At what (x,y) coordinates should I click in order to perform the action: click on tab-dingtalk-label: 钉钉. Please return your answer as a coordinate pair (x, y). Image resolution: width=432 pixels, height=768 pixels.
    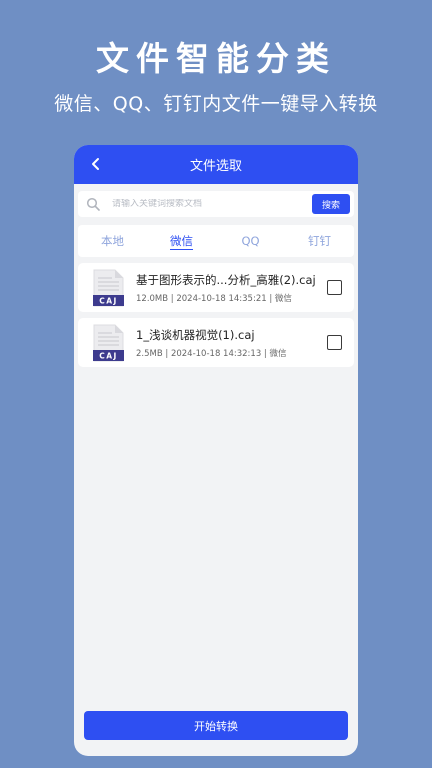
    Looking at the image, I should click on (319, 241).